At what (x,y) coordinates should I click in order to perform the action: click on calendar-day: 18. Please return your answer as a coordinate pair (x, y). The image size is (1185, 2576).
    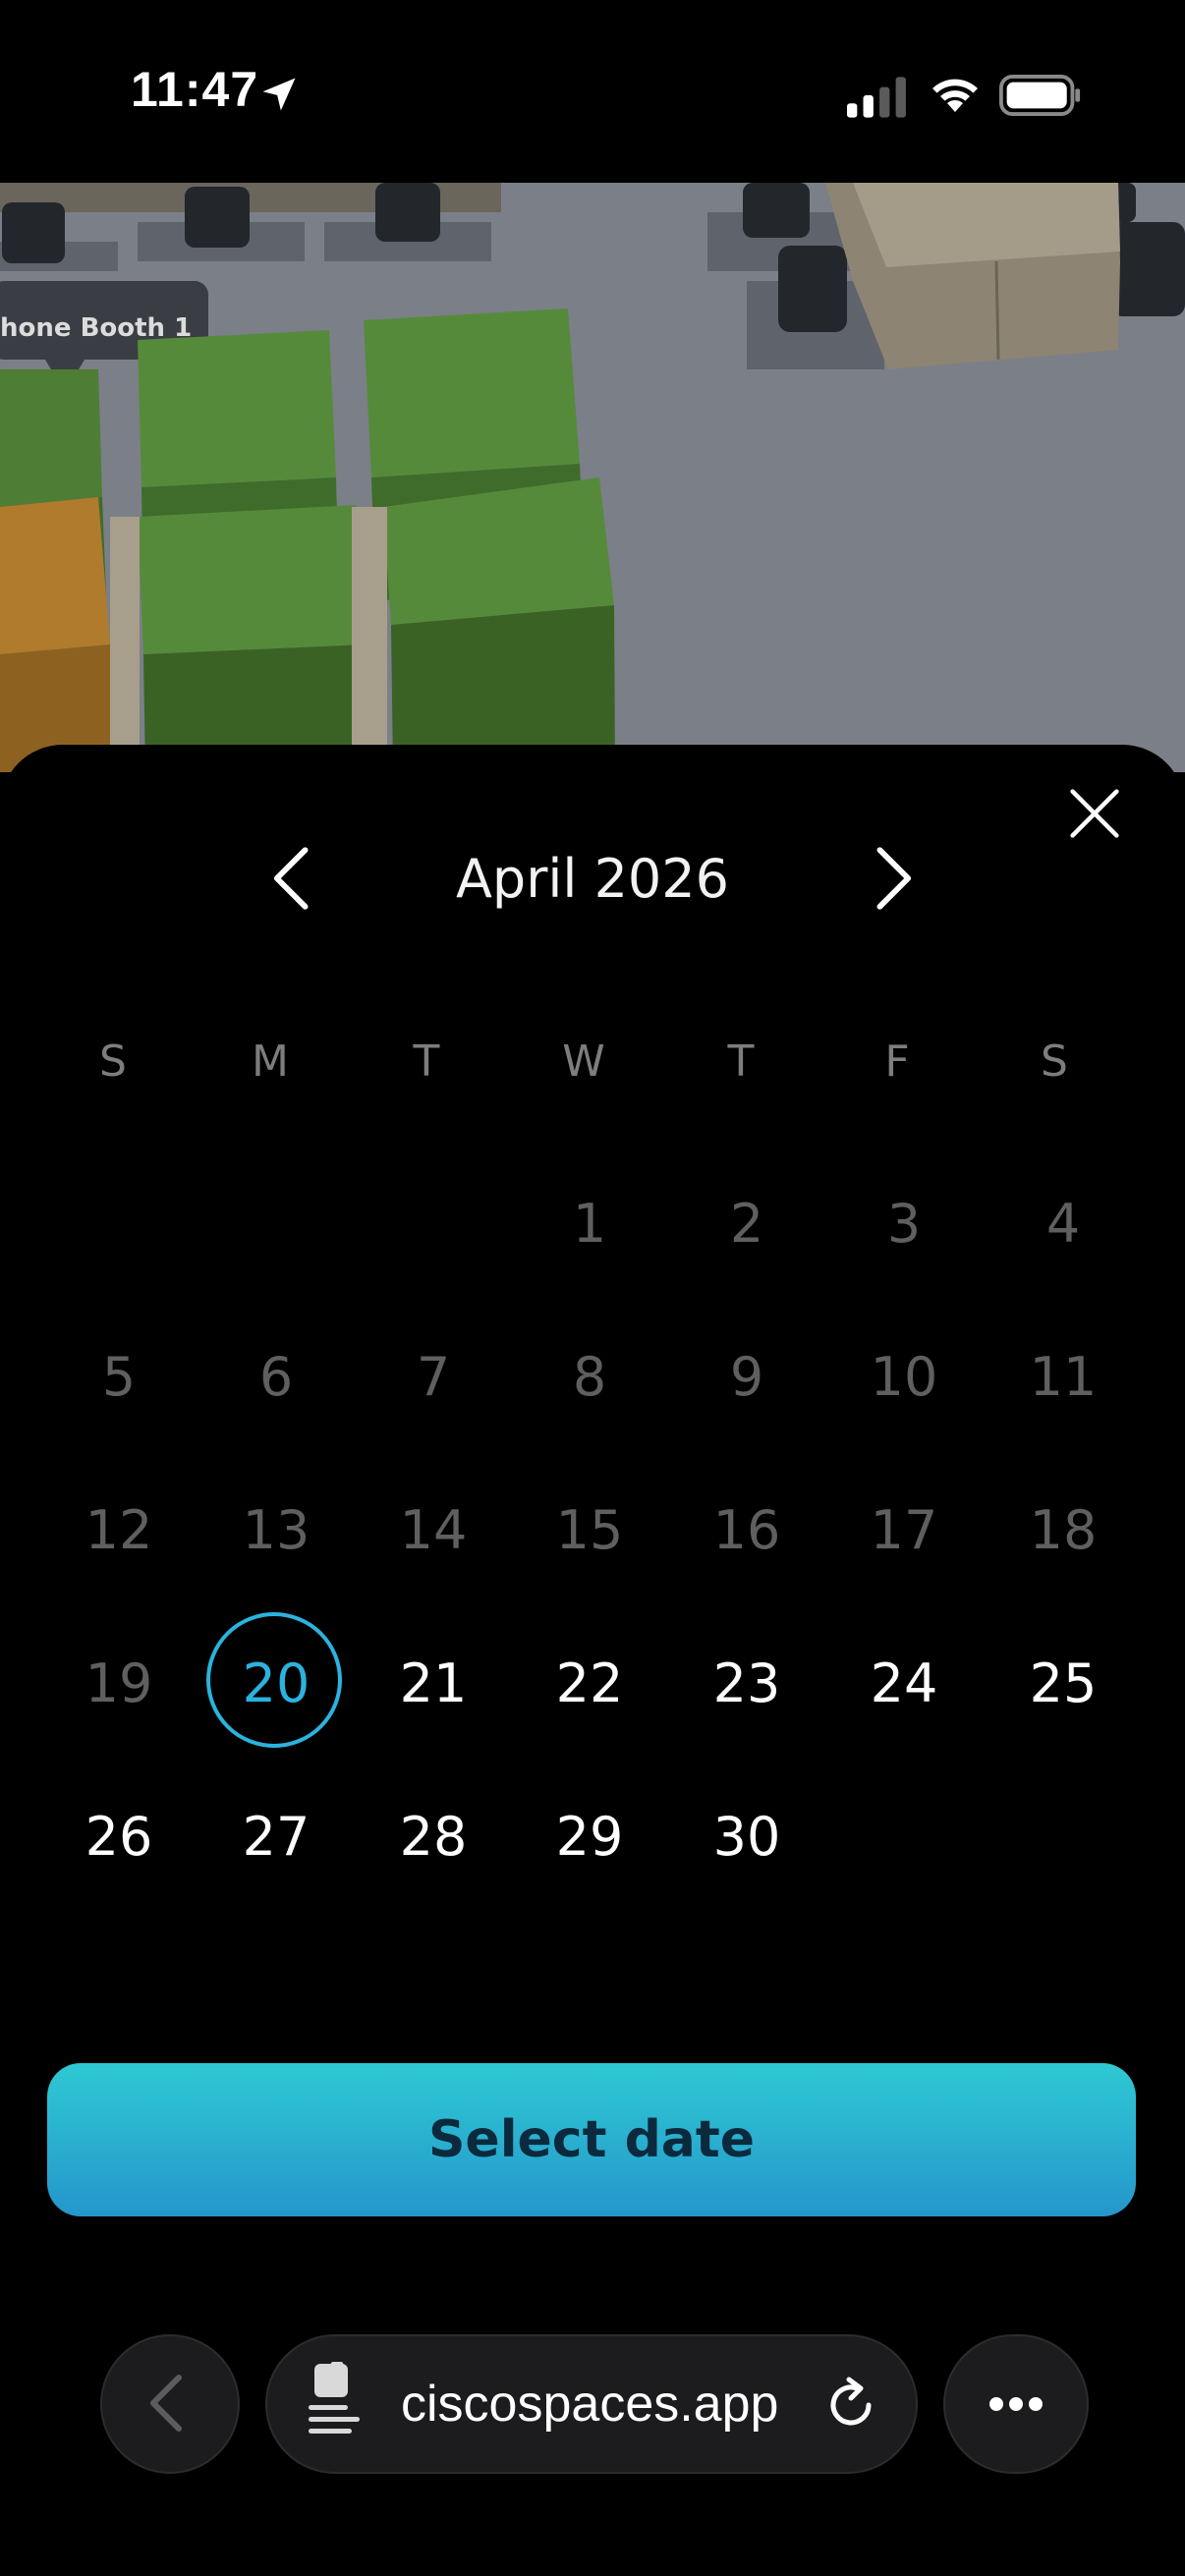
    Looking at the image, I should click on (1063, 1531).